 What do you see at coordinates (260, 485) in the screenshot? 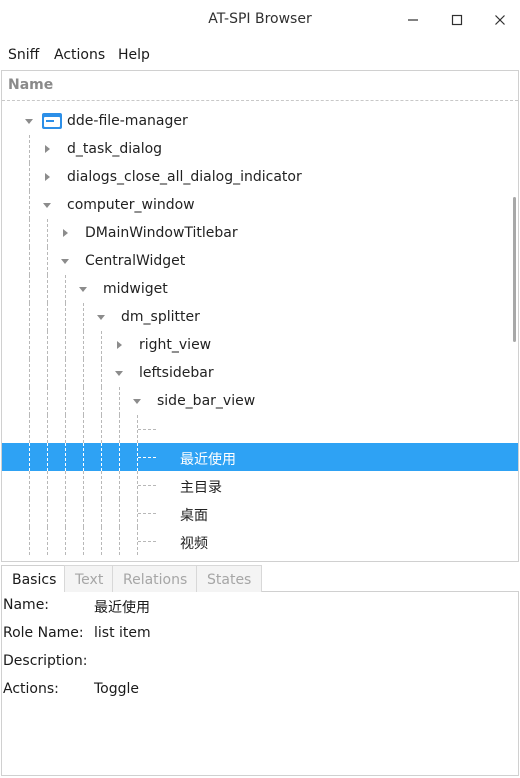
I see `tree-row: 主目录` at bounding box center [260, 485].